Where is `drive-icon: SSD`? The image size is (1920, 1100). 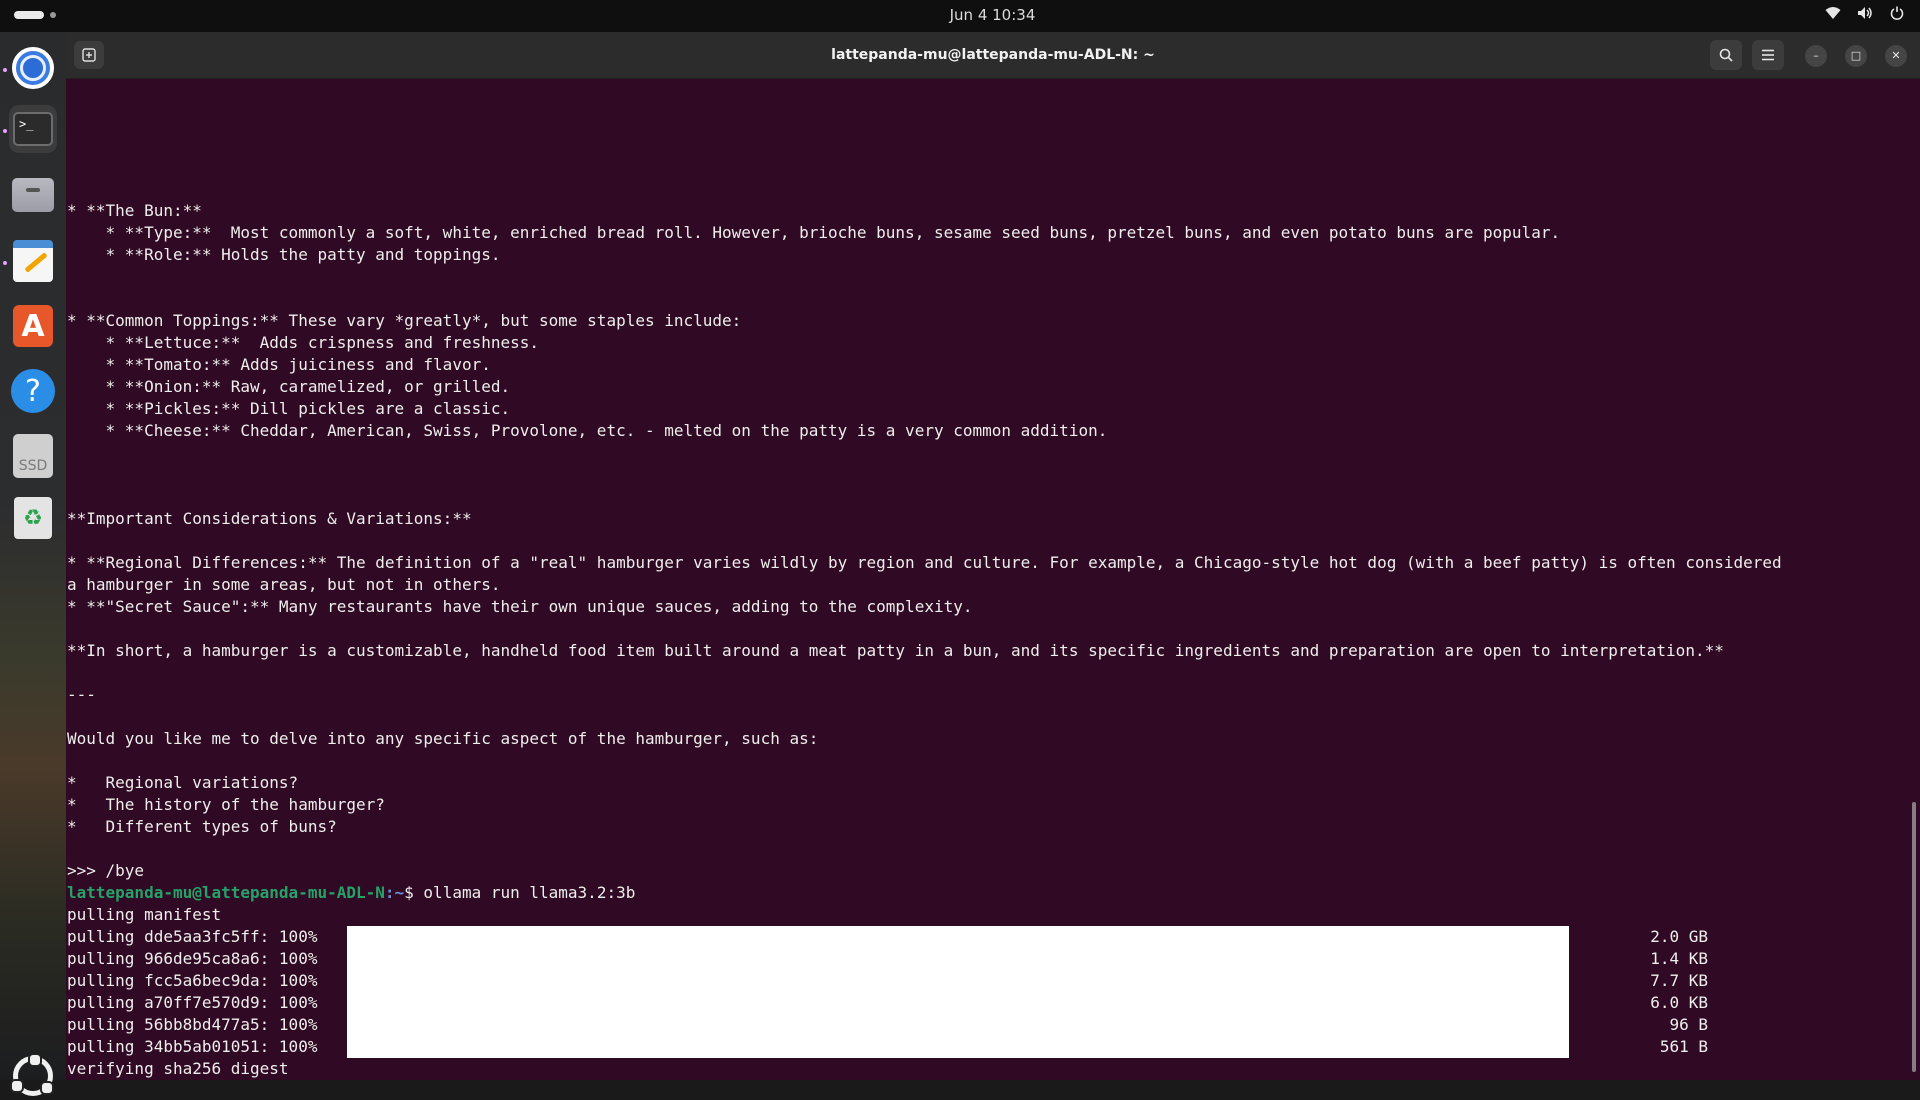 drive-icon: SSD is located at coordinates (33, 456).